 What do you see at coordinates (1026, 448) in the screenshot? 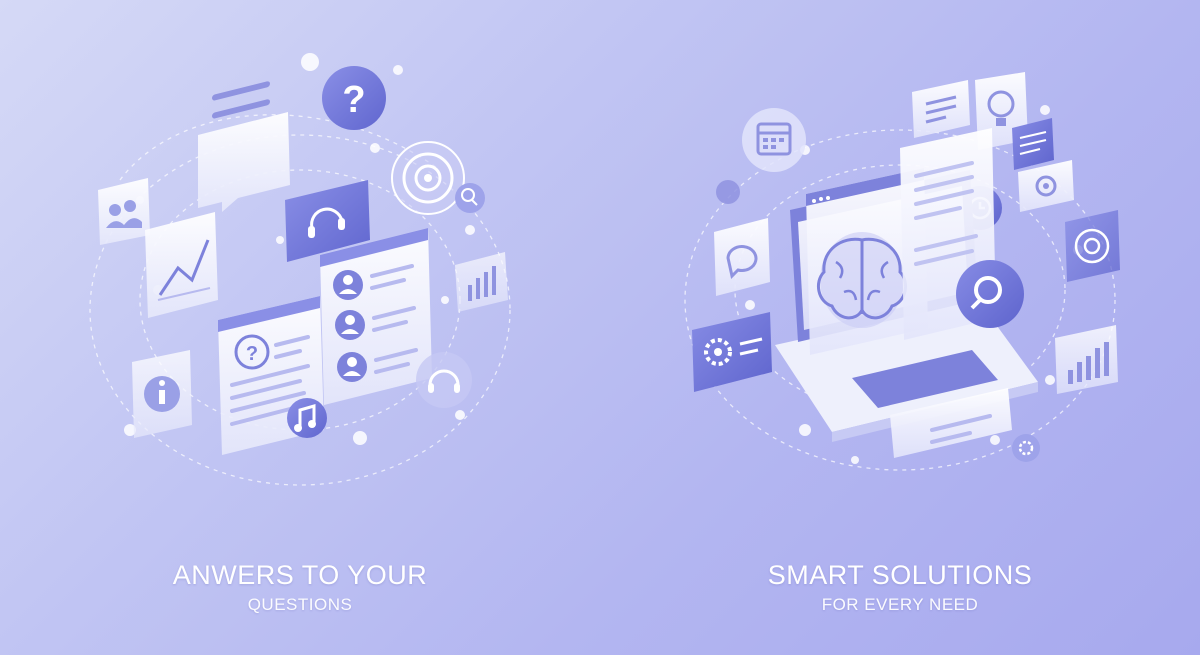
I see `gear-small-icon` at bounding box center [1026, 448].